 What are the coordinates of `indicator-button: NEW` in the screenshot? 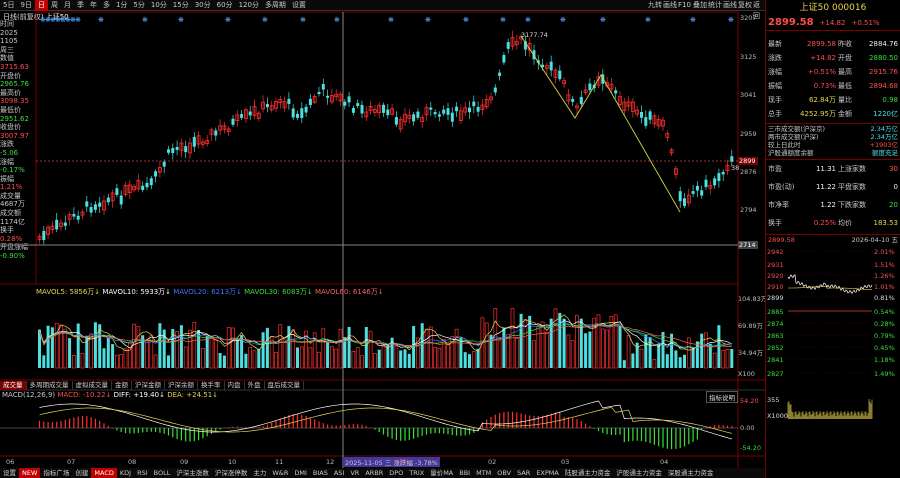 It's located at (30, 473).